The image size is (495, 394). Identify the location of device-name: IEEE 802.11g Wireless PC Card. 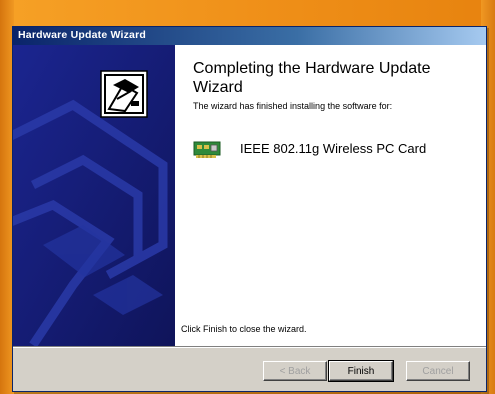
(333, 148).